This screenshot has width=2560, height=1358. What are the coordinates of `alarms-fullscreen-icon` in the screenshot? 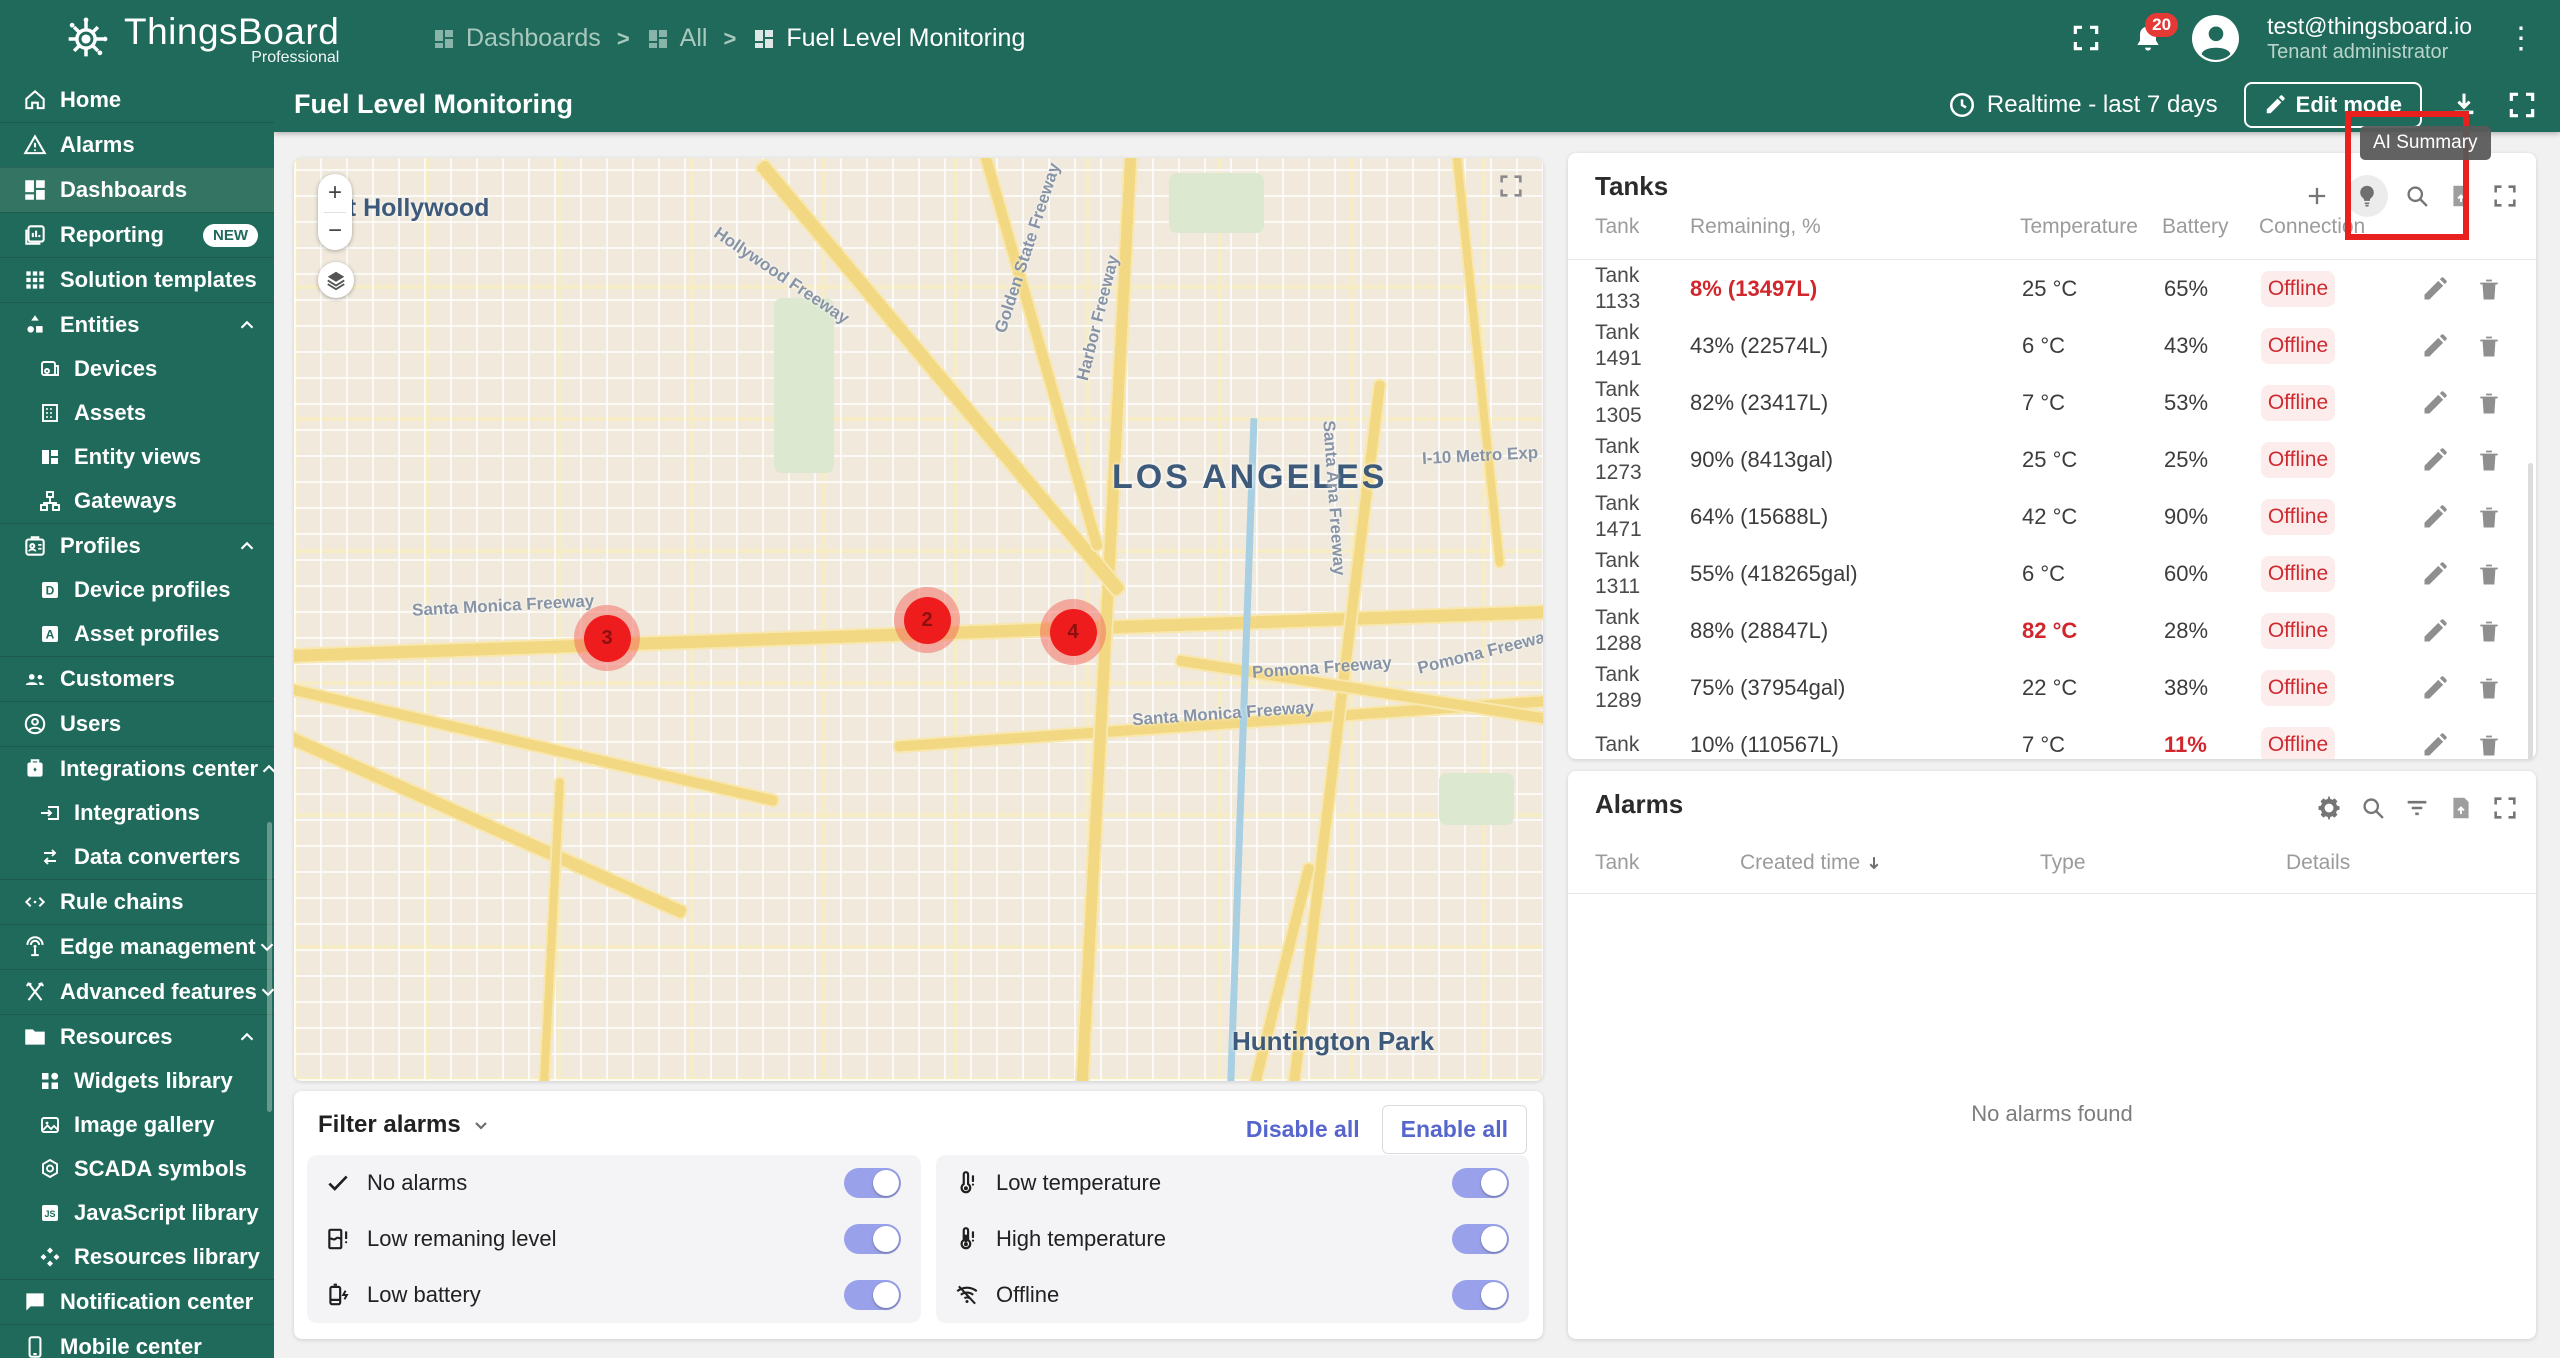 It's located at (2505, 808).